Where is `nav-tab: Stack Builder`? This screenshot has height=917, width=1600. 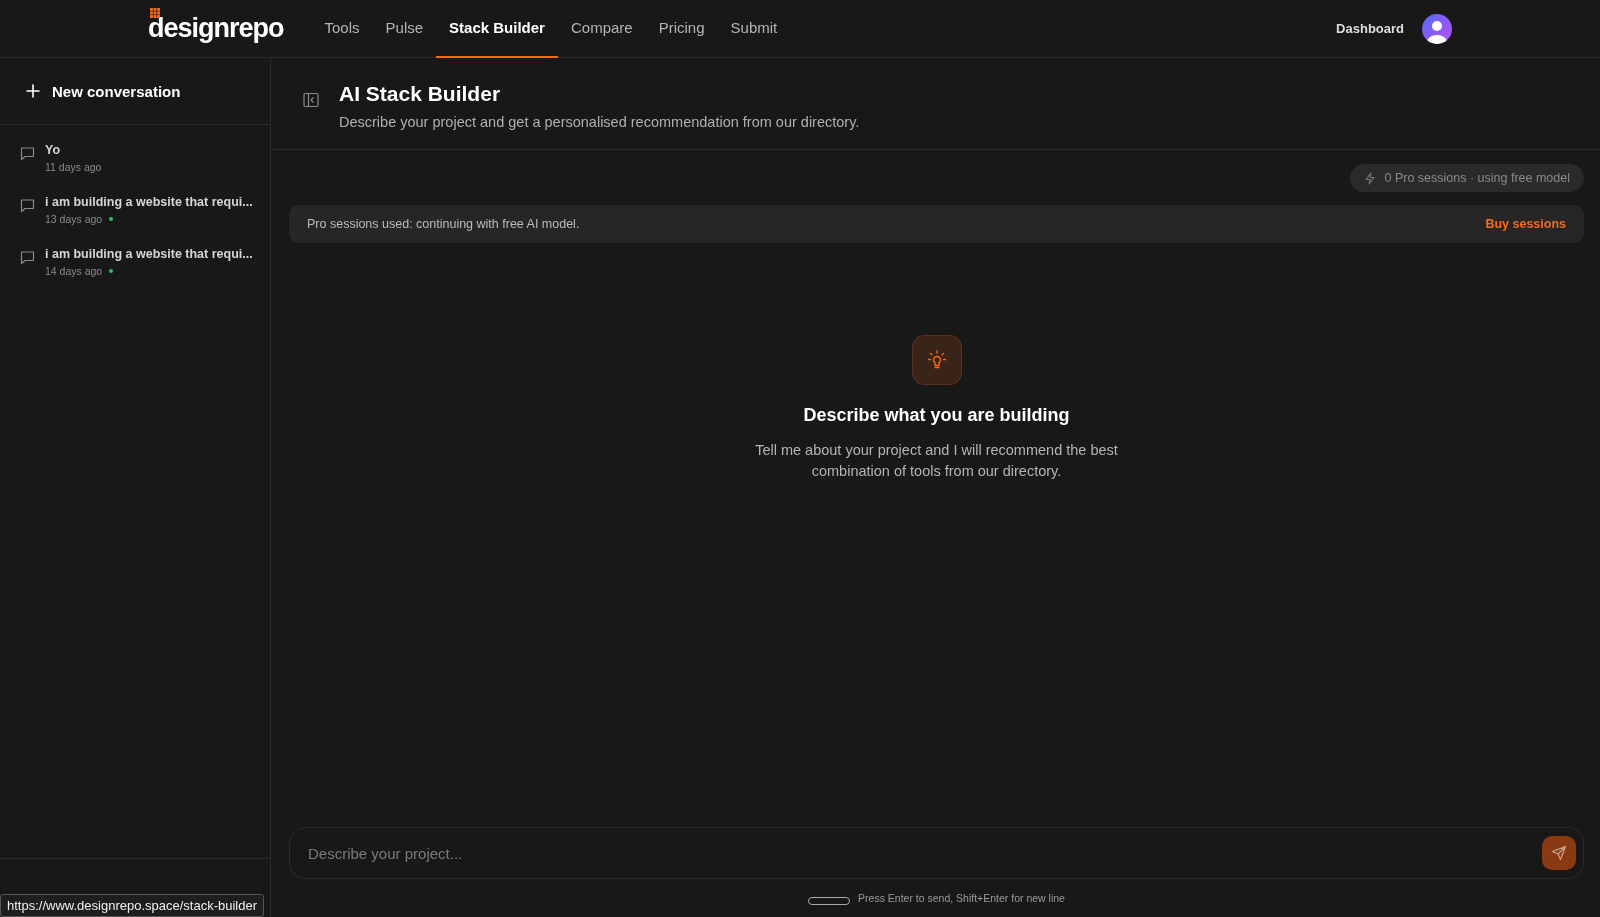 nav-tab: Stack Builder is located at coordinates (497, 29).